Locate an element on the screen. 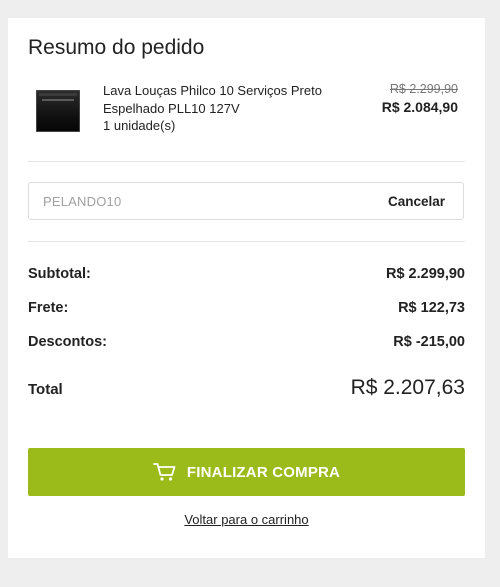  shipping-value: R$ 122,73 is located at coordinates (431, 308).